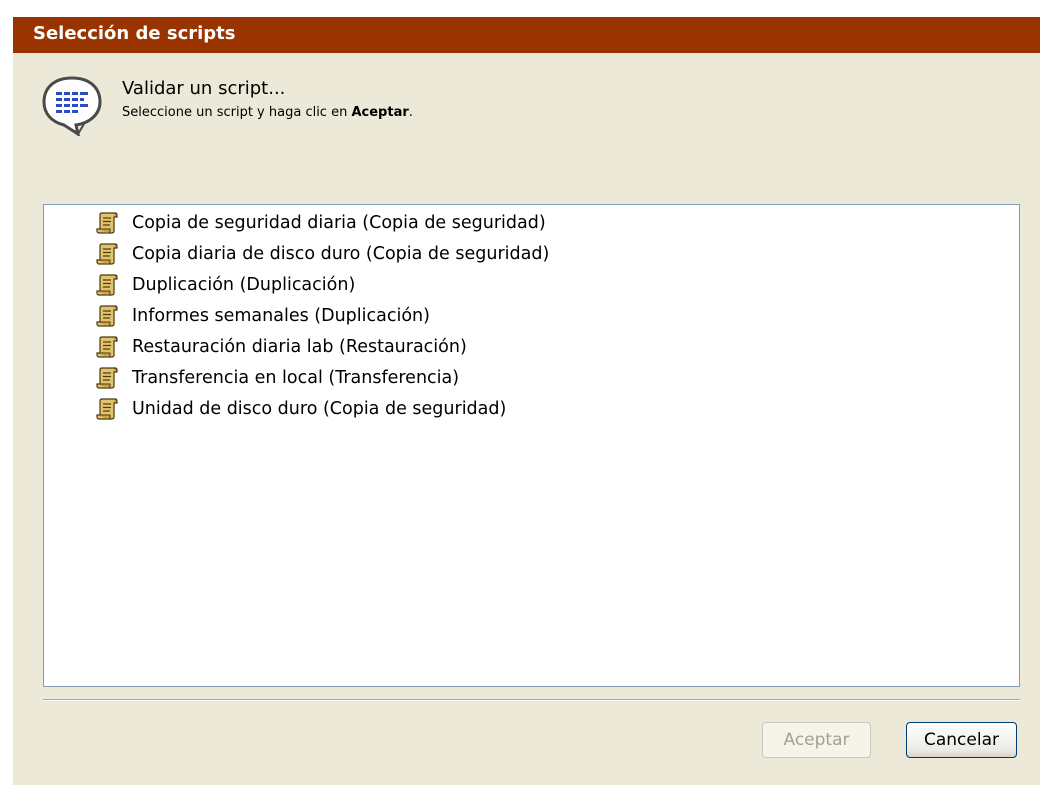  Describe the element at coordinates (380, 112) in the screenshot. I see `instruction-emphasis: Aceptar` at that location.